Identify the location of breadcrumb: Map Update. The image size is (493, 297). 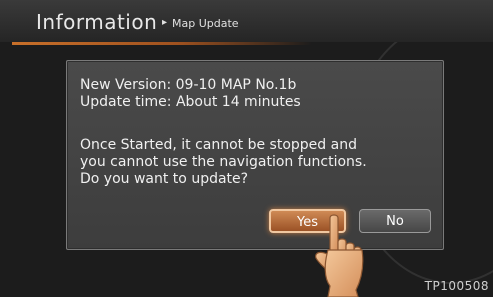
(205, 23).